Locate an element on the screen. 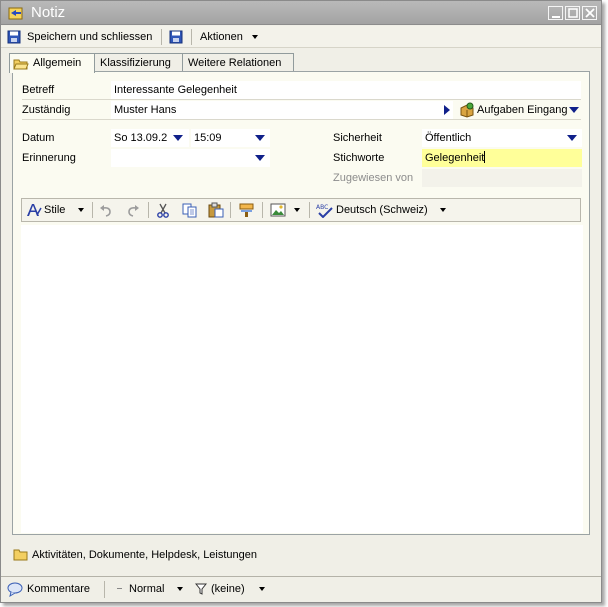 The image size is (608, 607). close-icon is located at coordinates (590, 13).